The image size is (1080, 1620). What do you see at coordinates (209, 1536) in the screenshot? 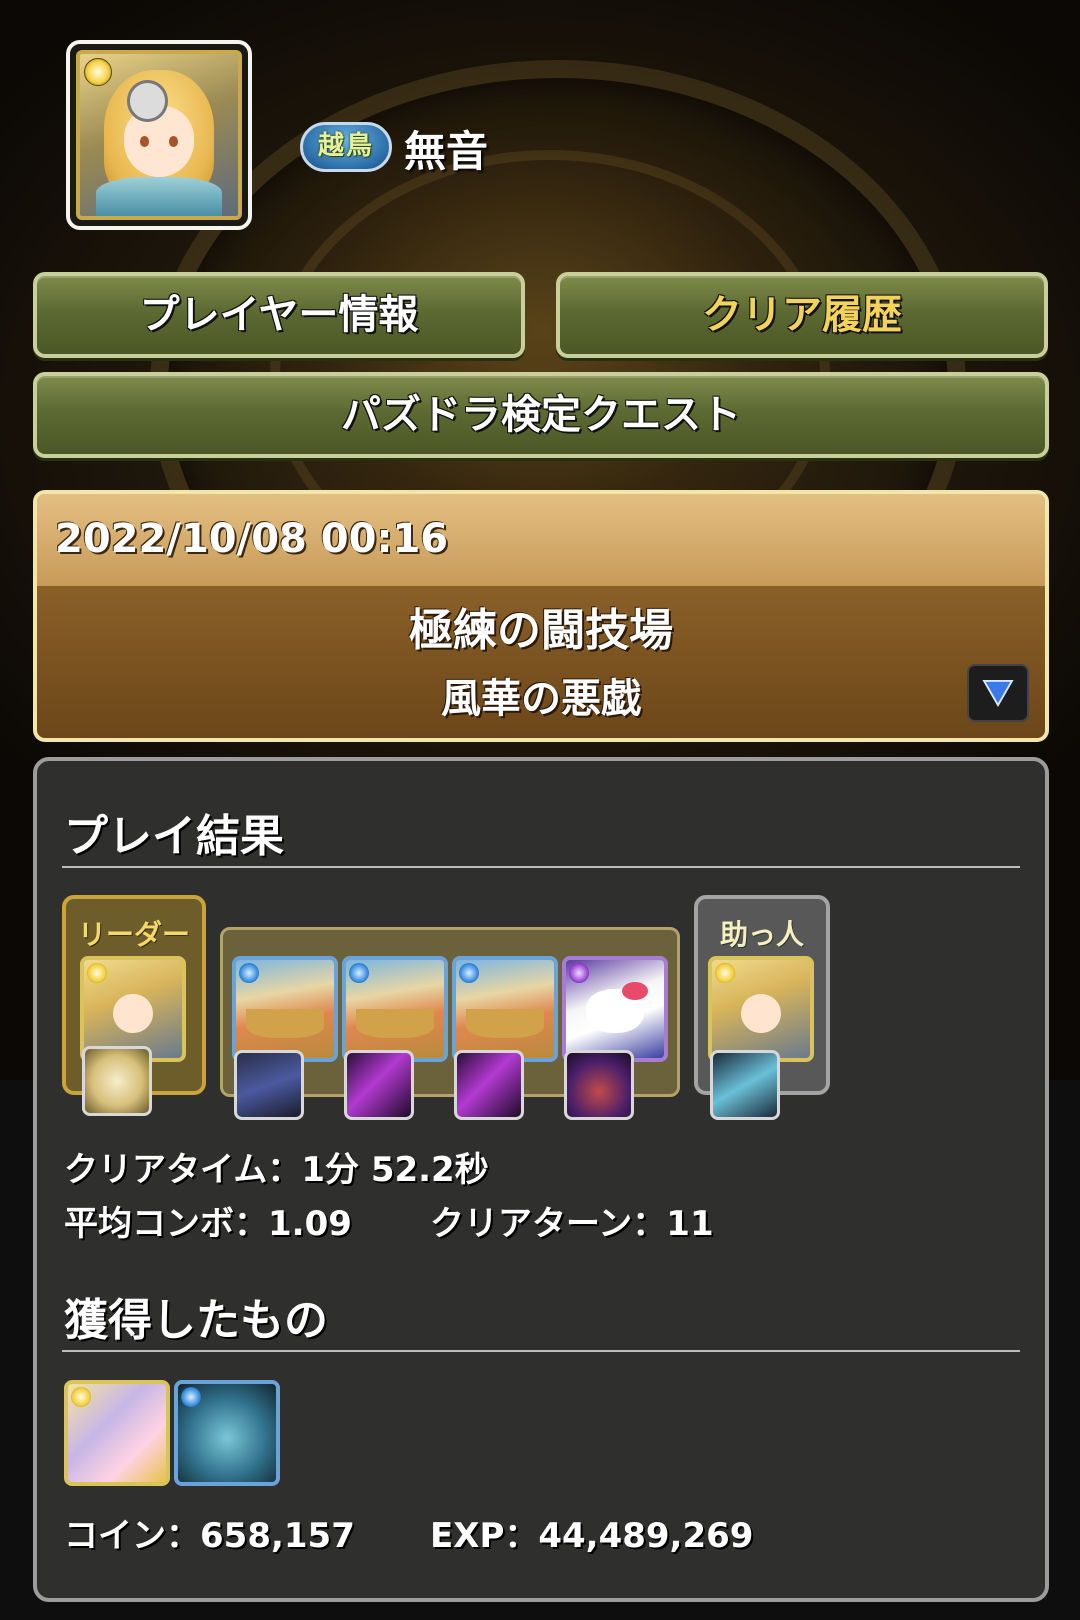
I see `coin-total: コイン：658,157` at bounding box center [209, 1536].